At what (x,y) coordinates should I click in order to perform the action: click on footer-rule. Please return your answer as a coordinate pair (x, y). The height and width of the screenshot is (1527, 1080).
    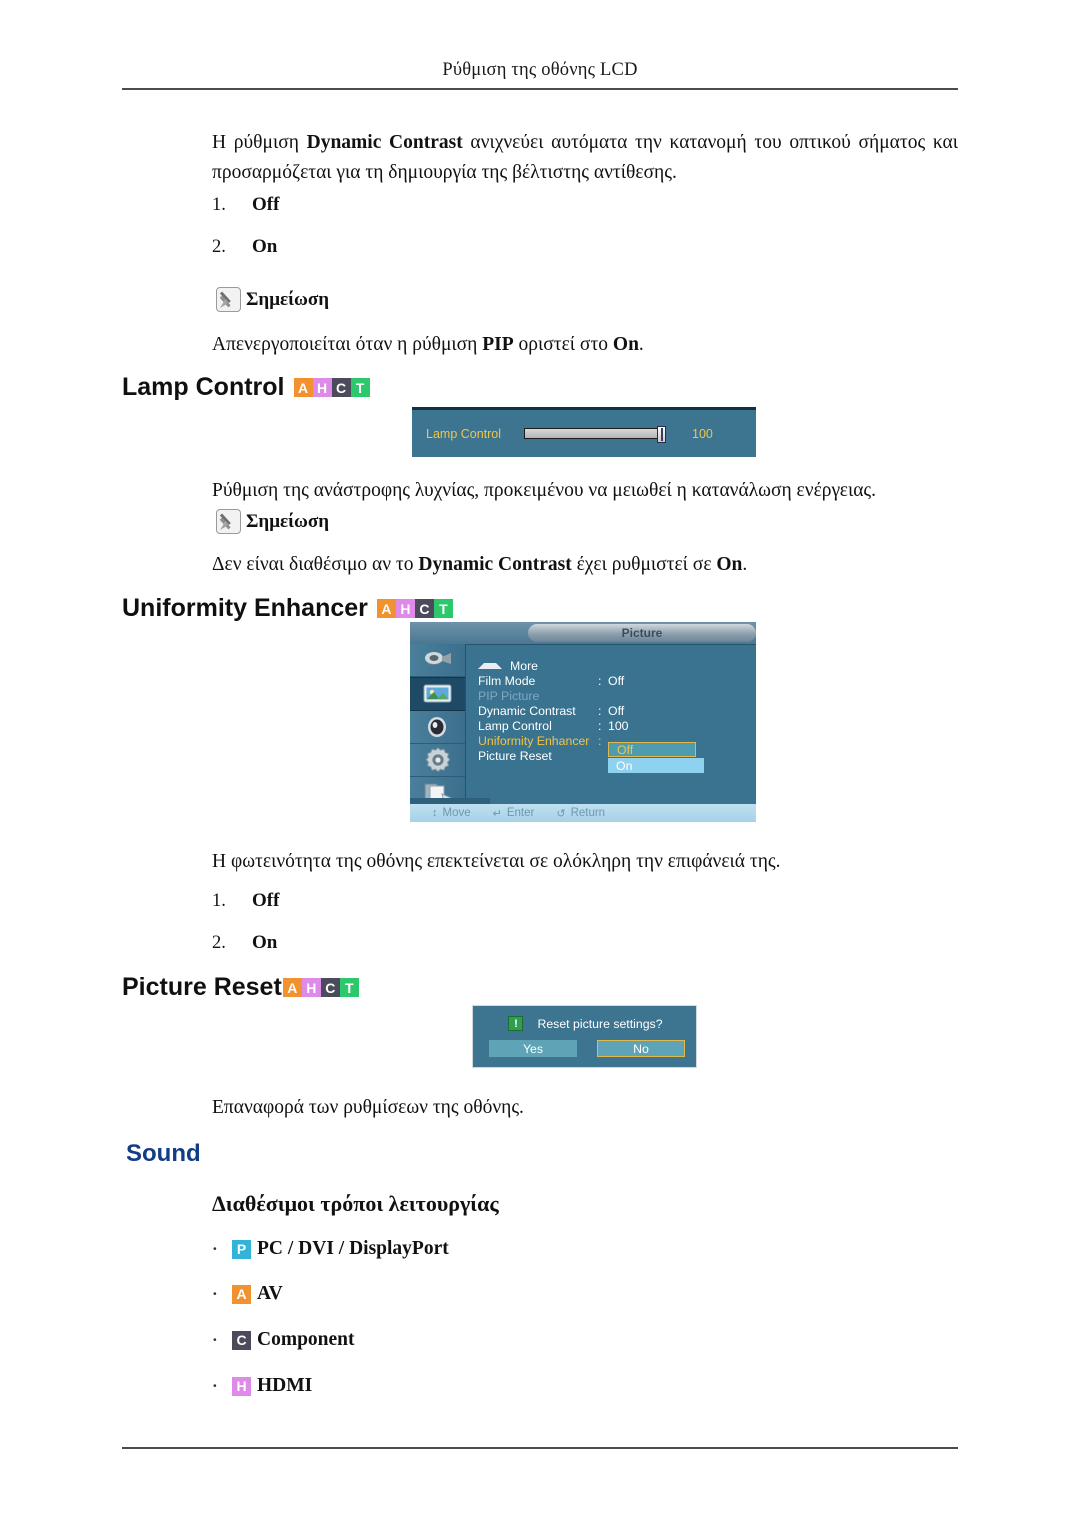
    Looking at the image, I should click on (540, 1448).